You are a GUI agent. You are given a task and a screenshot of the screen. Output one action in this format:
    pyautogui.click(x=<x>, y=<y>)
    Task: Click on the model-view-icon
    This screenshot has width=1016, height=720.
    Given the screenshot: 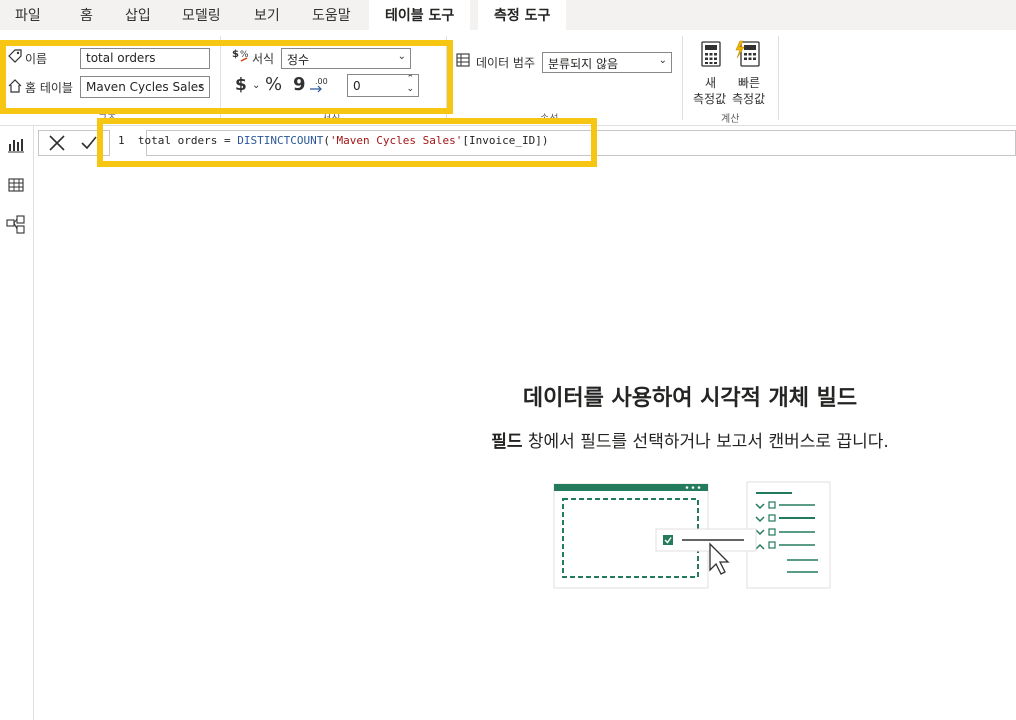 What is the action you would take?
    pyautogui.click(x=16, y=224)
    